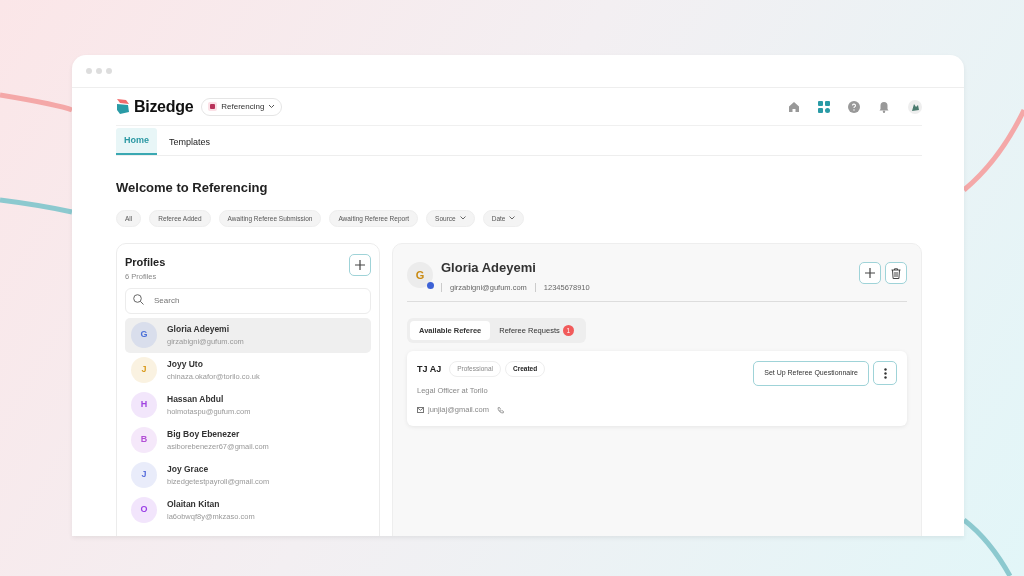 The width and height of the screenshot is (1024, 576). I want to click on referee-name: TJ AJ, so click(429, 369).